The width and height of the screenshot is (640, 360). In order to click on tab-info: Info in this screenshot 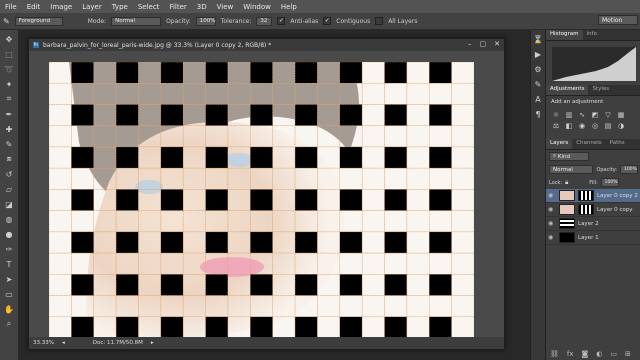, I will do `click(592, 35)`.